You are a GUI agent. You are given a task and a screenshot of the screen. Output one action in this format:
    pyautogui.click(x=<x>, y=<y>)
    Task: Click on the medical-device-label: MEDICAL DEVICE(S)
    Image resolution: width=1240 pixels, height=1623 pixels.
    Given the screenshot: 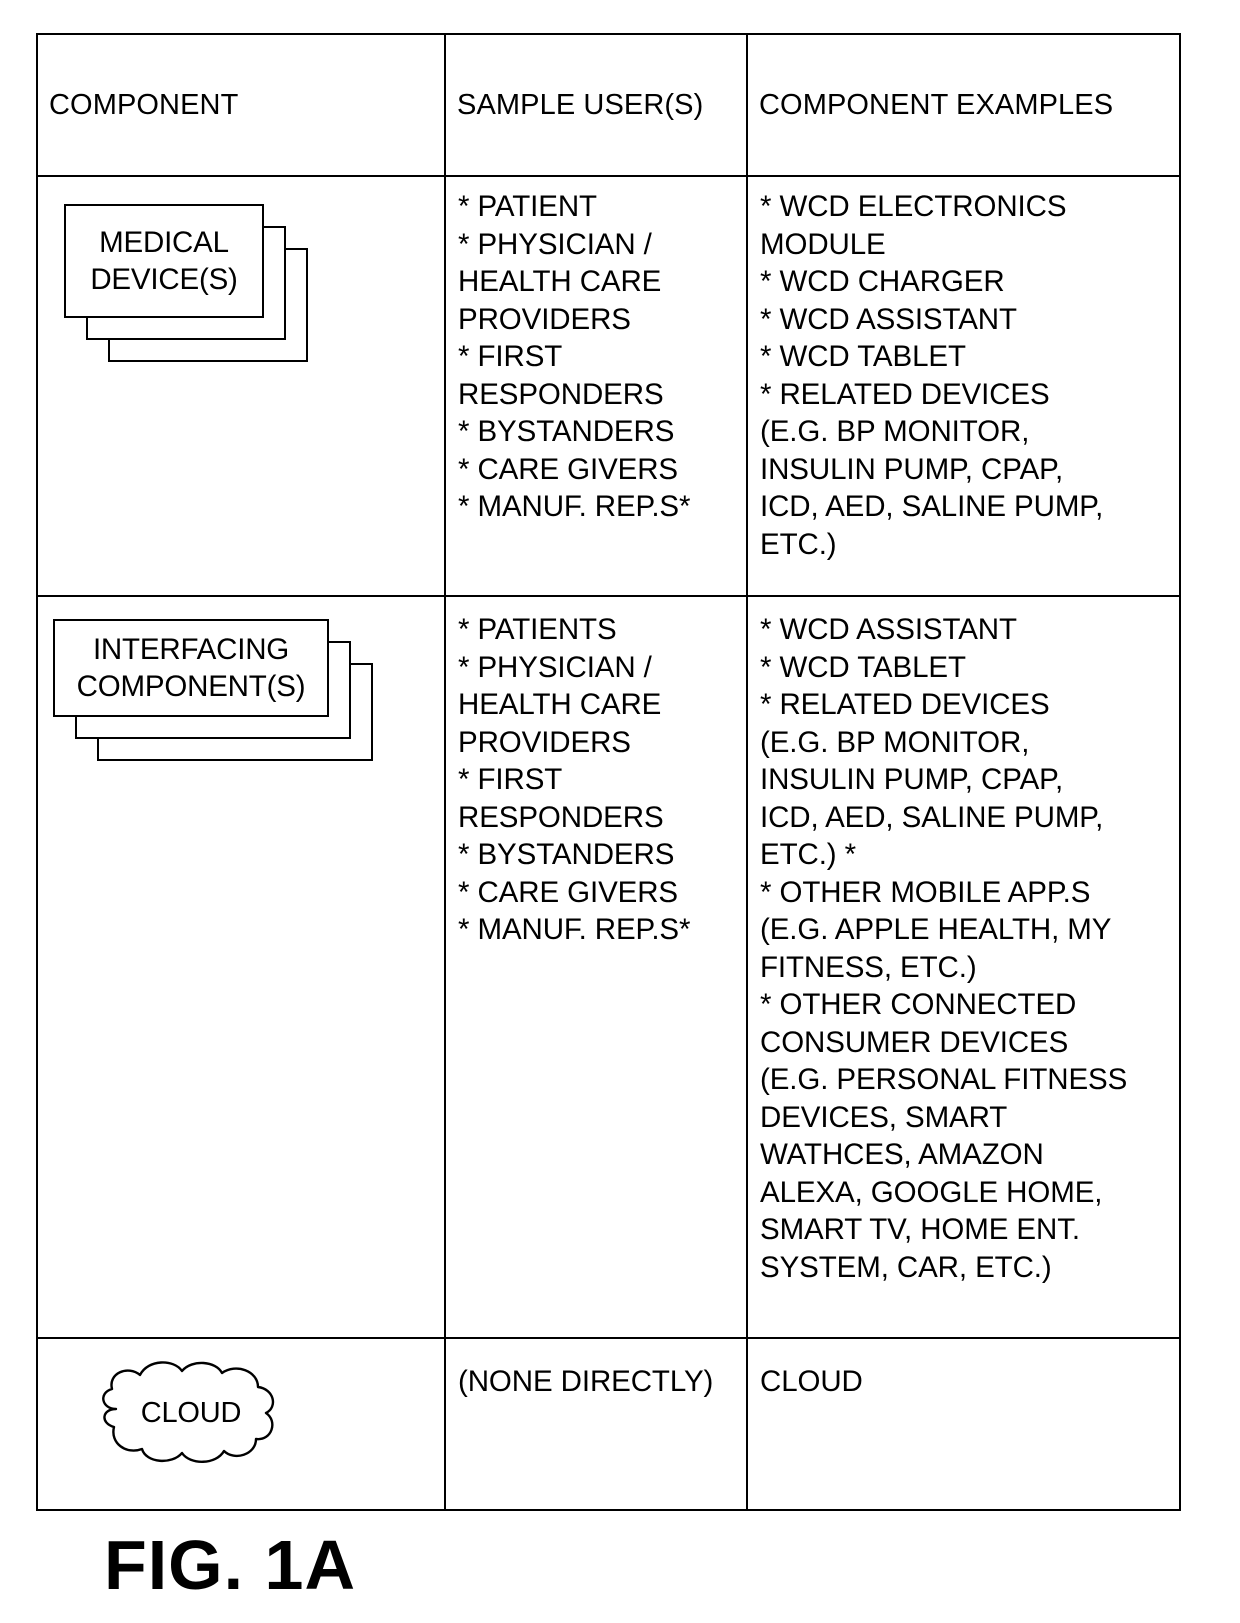 What is the action you would take?
    pyautogui.click(x=164, y=261)
    